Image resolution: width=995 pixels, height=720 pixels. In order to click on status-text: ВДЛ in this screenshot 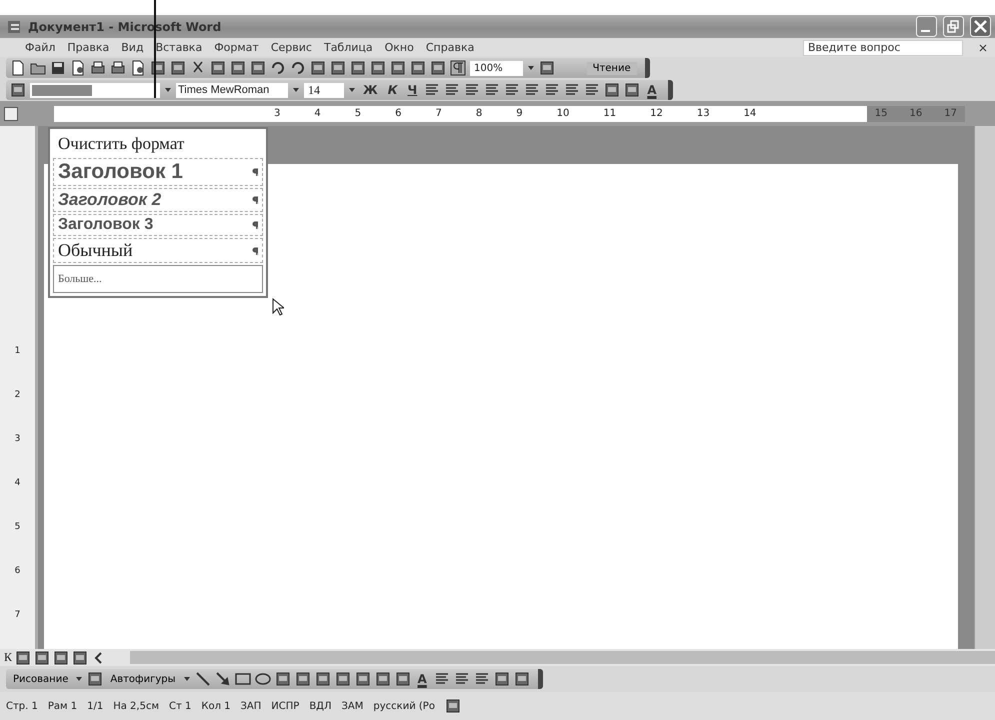, I will do `click(320, 706)`.